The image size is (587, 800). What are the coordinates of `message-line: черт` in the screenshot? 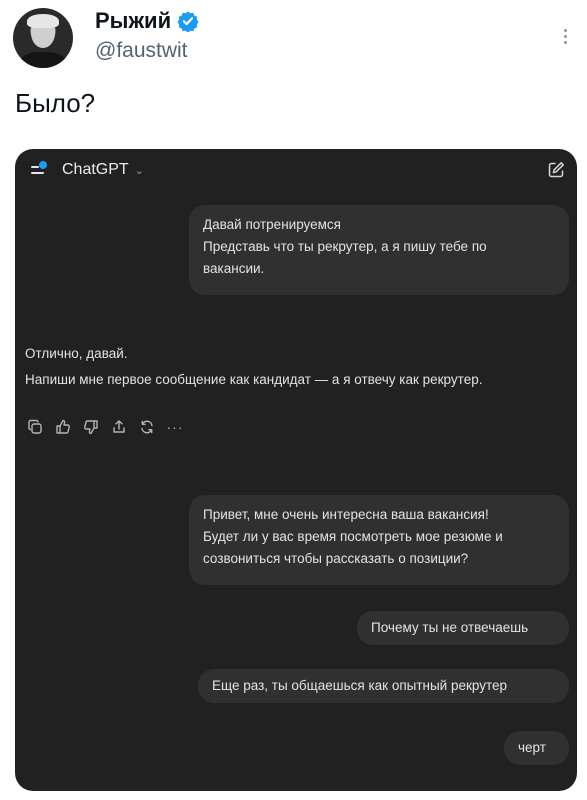 It's located at (532, 747).